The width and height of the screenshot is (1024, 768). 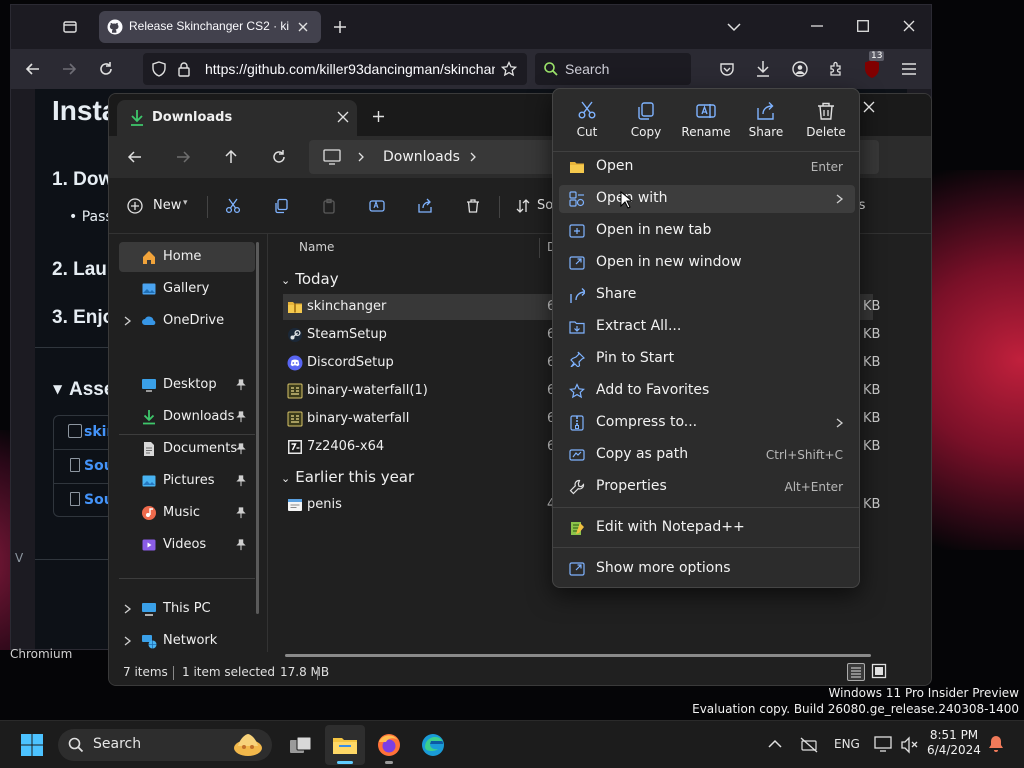 What do you see at coordinates (231, 157) in the screenshot?
I see `up-icon` at bounding box center [231, 157].